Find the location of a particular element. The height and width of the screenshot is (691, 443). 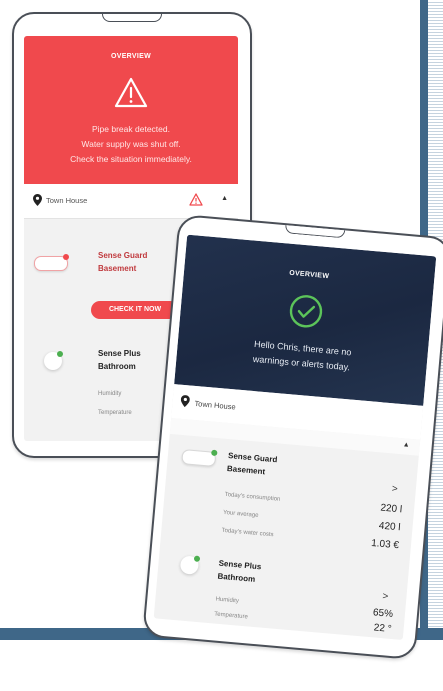

warning-icon is located at coordinates (131, 92).